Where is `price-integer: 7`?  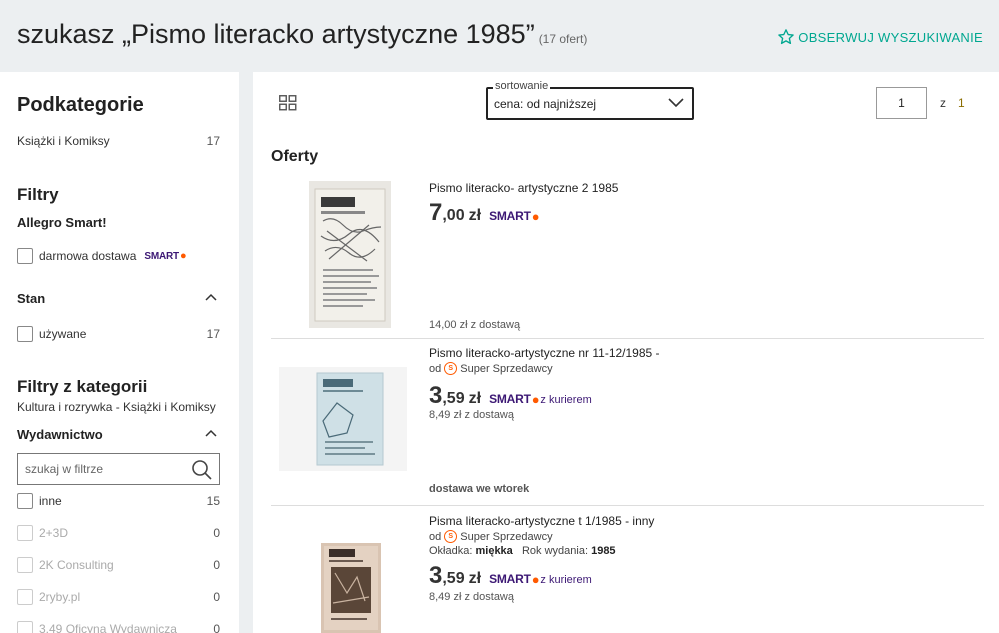
price-integer: 7 is located at coordinates (436, 212).